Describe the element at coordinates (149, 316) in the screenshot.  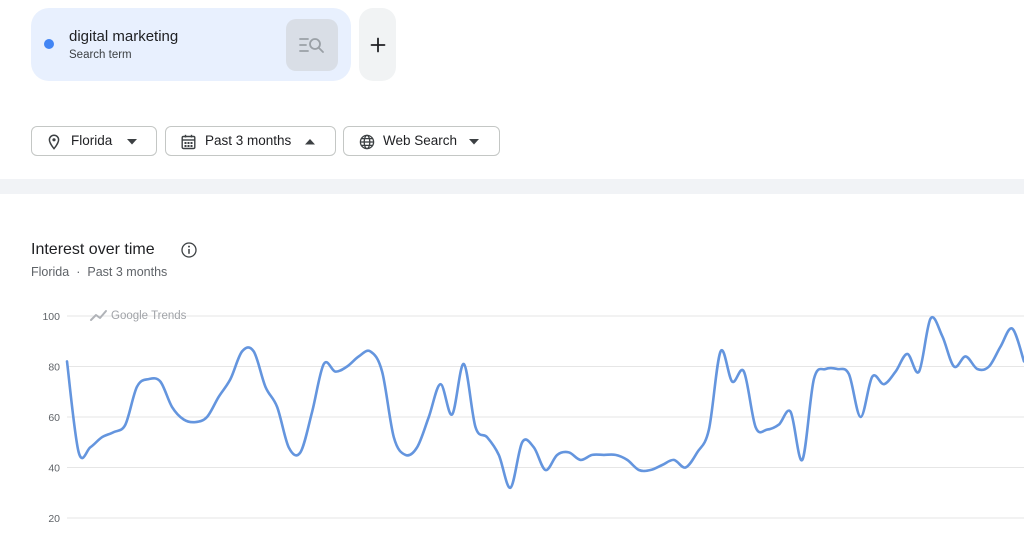
I see `watermark-text: Google Trends` at that location.